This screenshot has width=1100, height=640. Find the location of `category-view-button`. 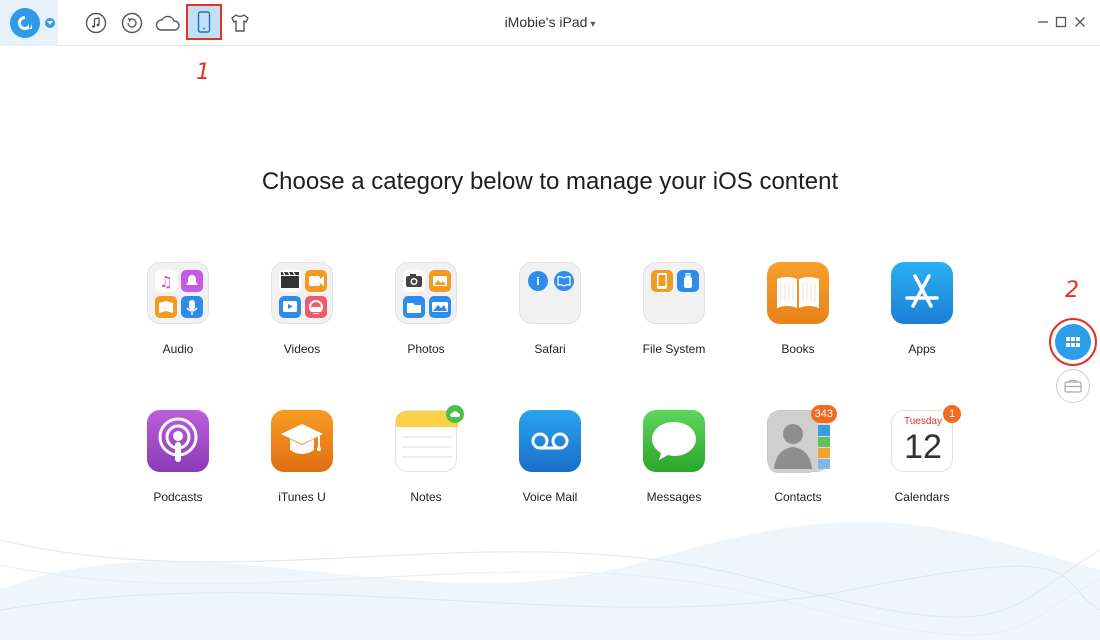

category-view-button is located at coordinates (1073, 342).